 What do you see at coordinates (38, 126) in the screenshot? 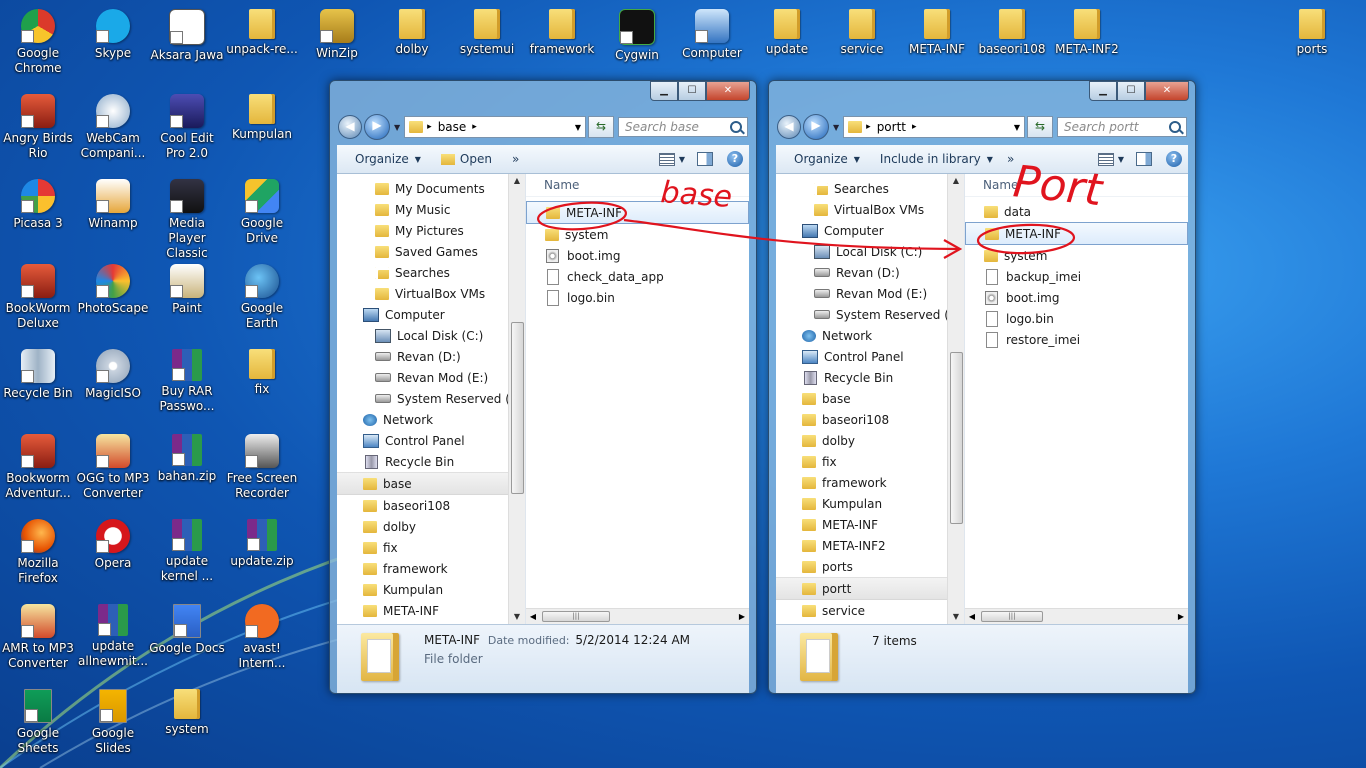
I see `desktop-icon-angry-birds-rio: Angry Birds Rio` at bounding box center [38, 126].